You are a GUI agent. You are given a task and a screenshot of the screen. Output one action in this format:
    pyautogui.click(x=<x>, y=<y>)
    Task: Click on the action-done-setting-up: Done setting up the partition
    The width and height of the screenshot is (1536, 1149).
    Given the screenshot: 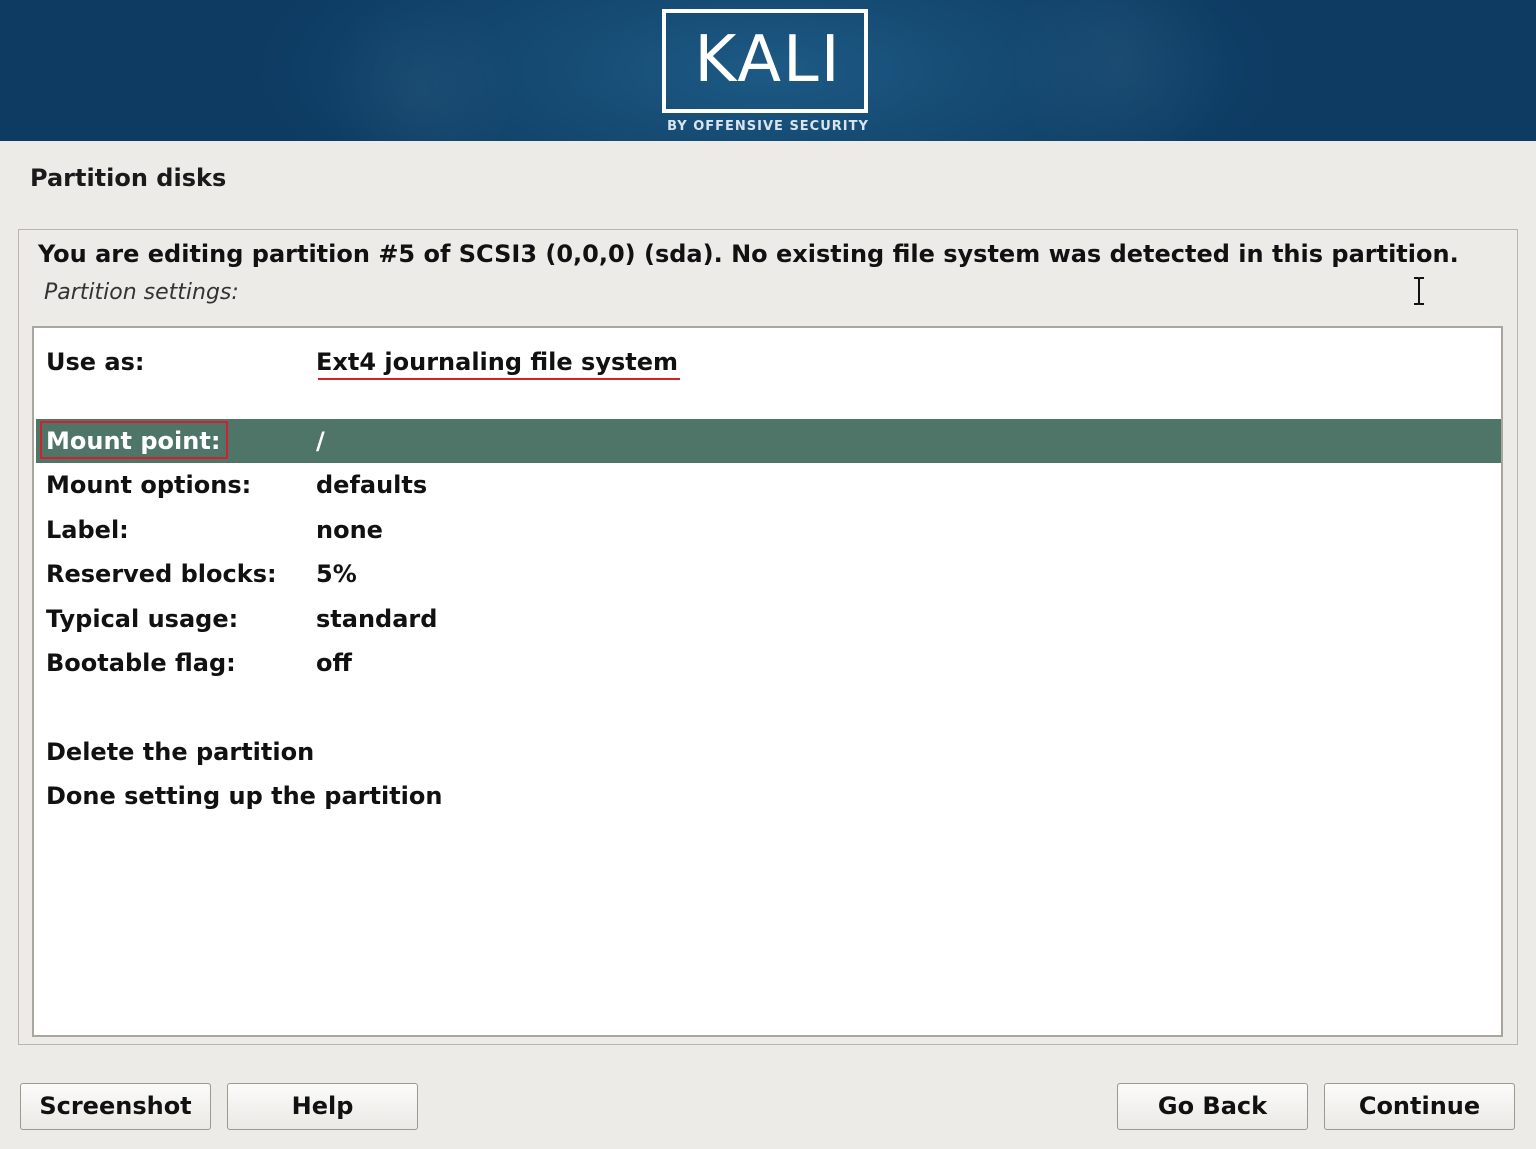 What is the action you would take?
    pyautogui.click(x=768, y=796)
    